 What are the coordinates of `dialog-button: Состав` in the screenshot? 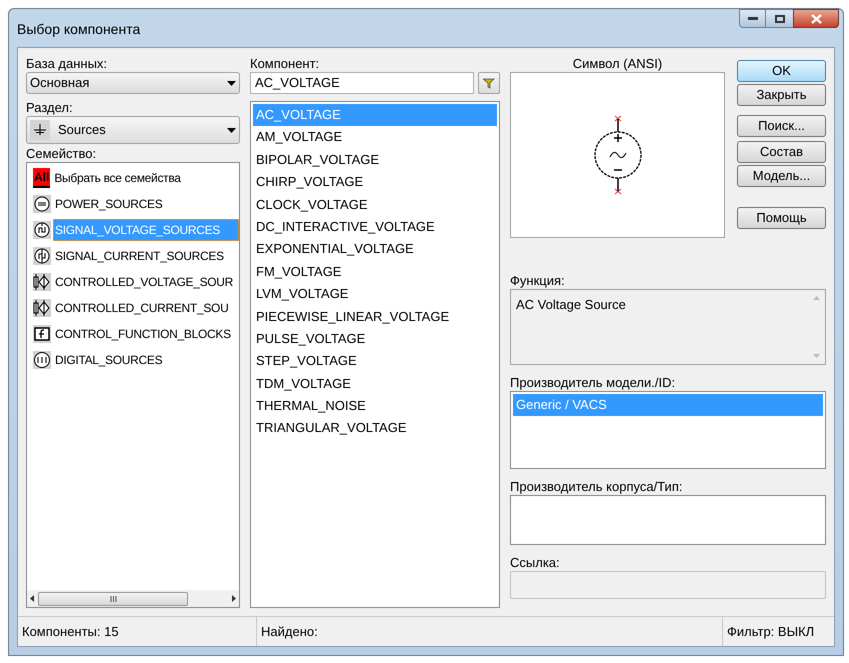 It's located at (781, 152).